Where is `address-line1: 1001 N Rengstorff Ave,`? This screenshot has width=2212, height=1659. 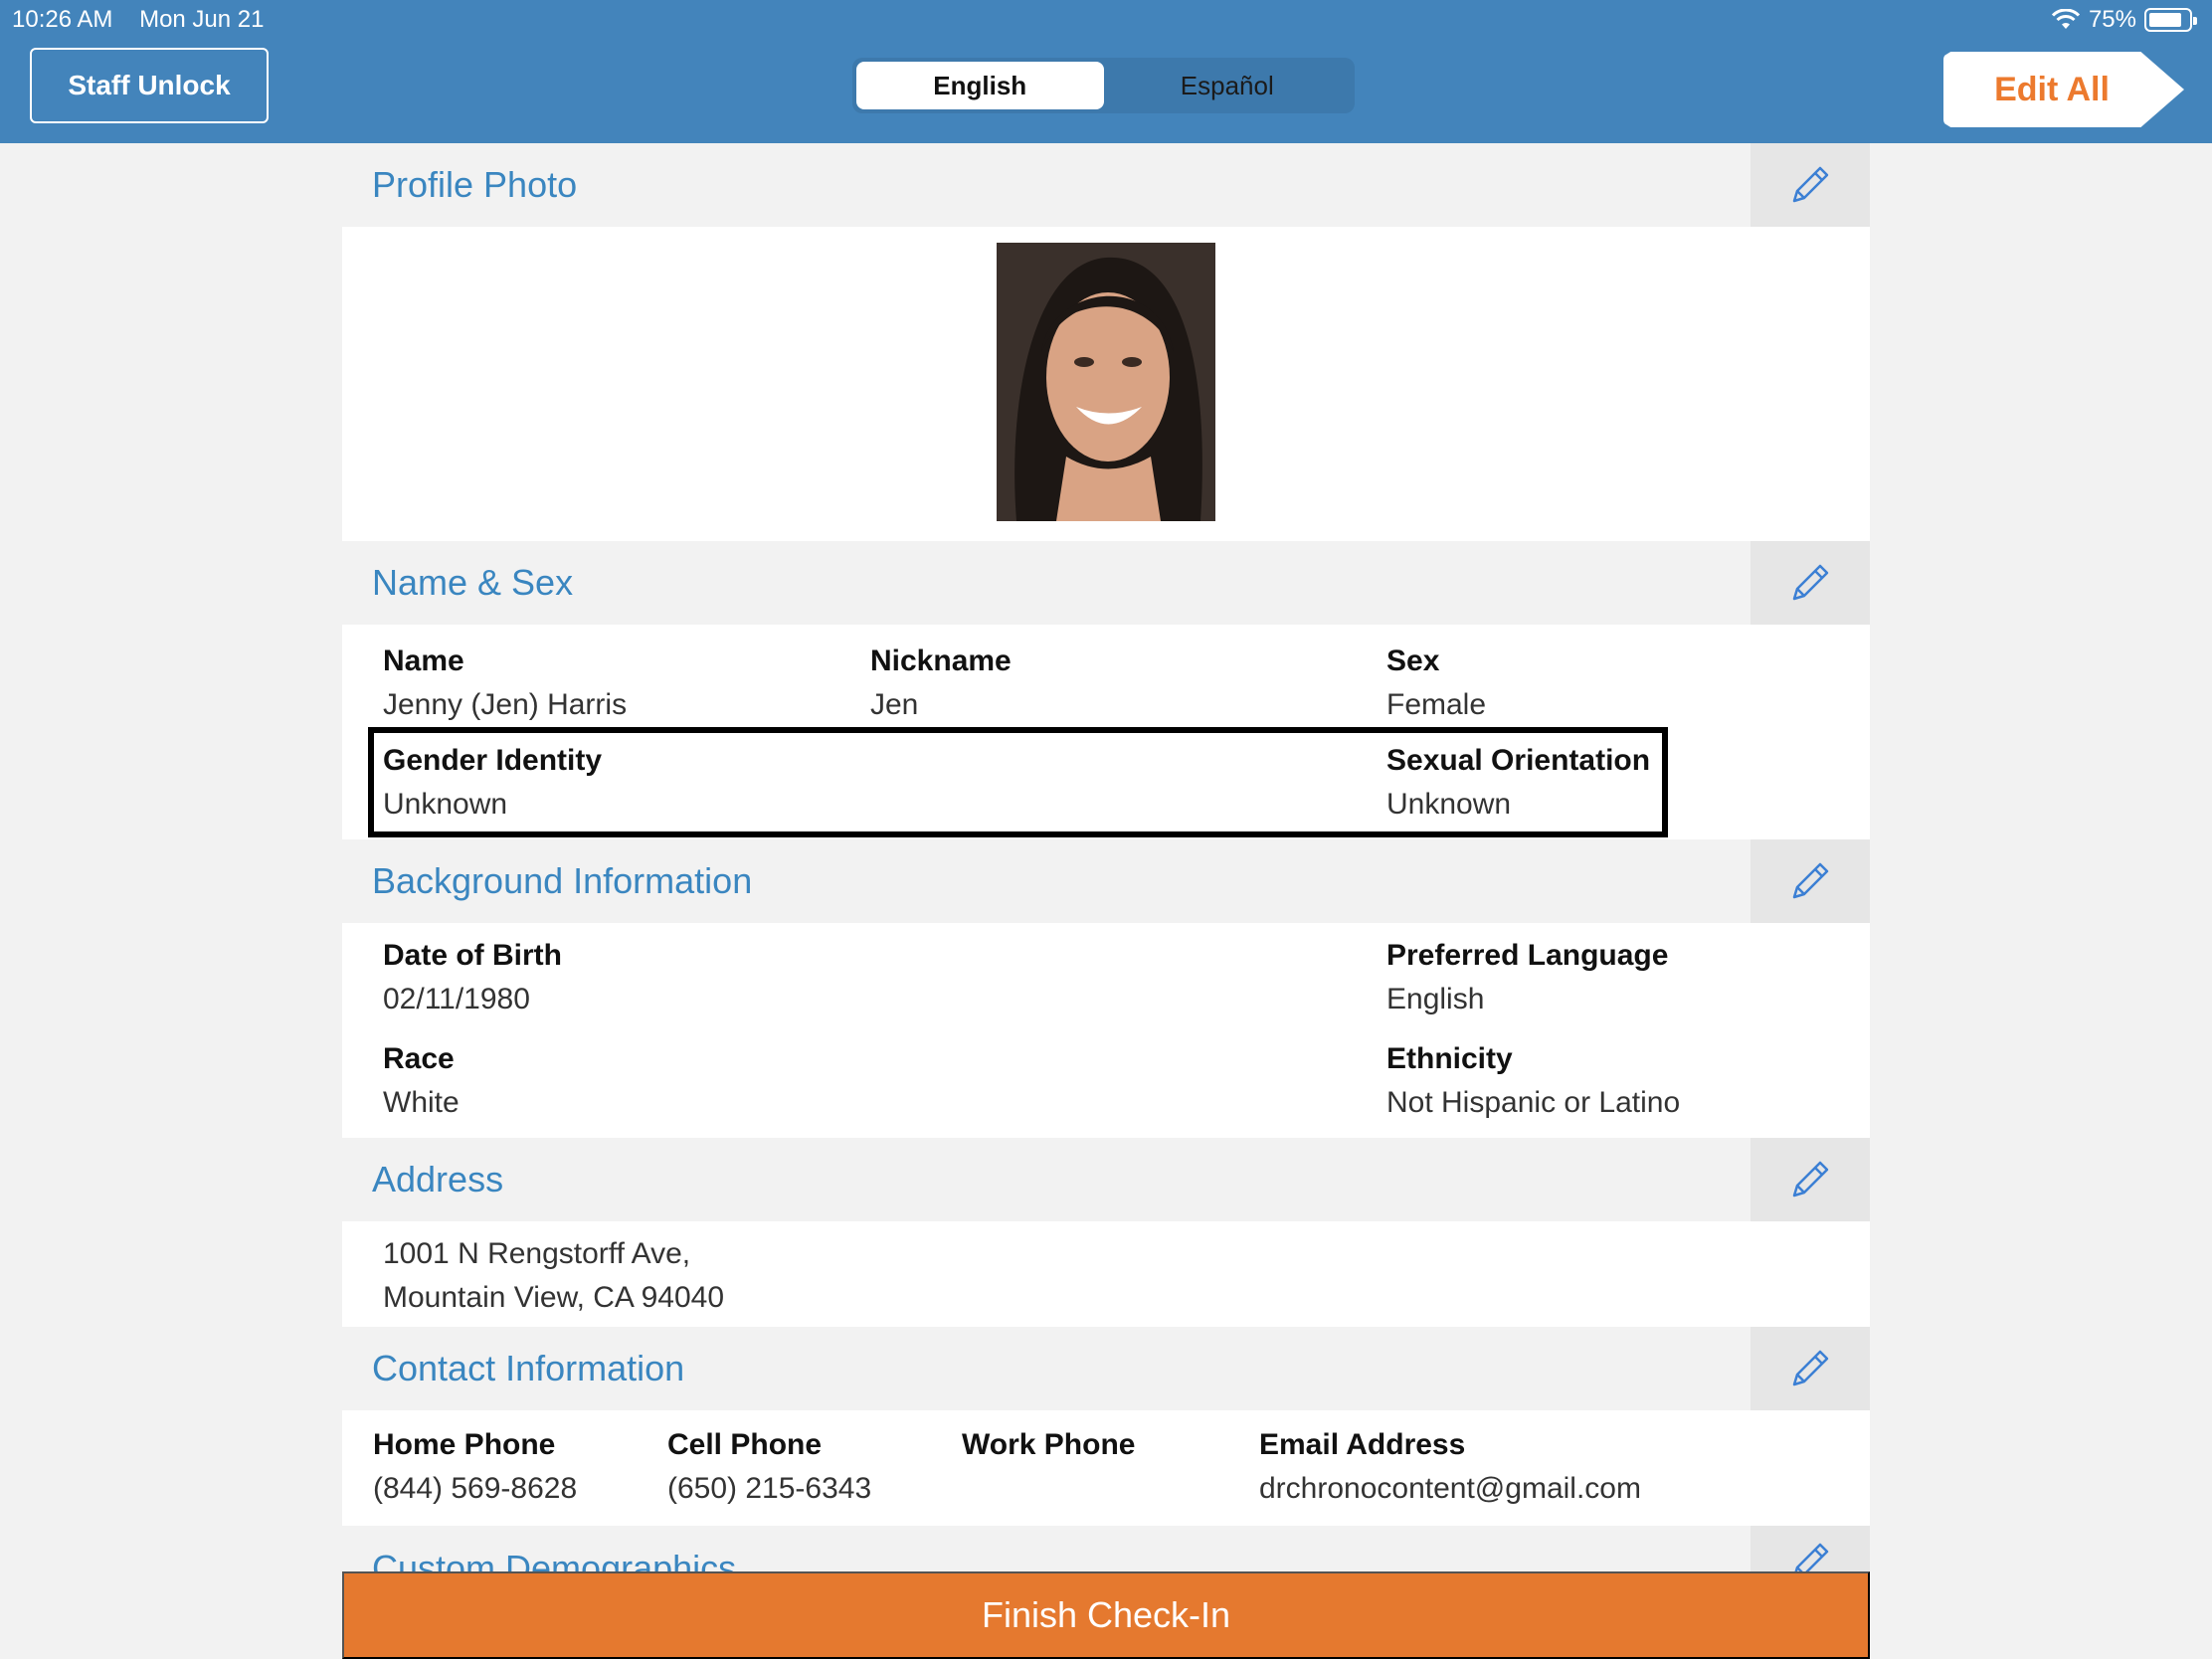
address-line1: 1001 N Rengstorff Ave, is located at coordinates (537, 1253).